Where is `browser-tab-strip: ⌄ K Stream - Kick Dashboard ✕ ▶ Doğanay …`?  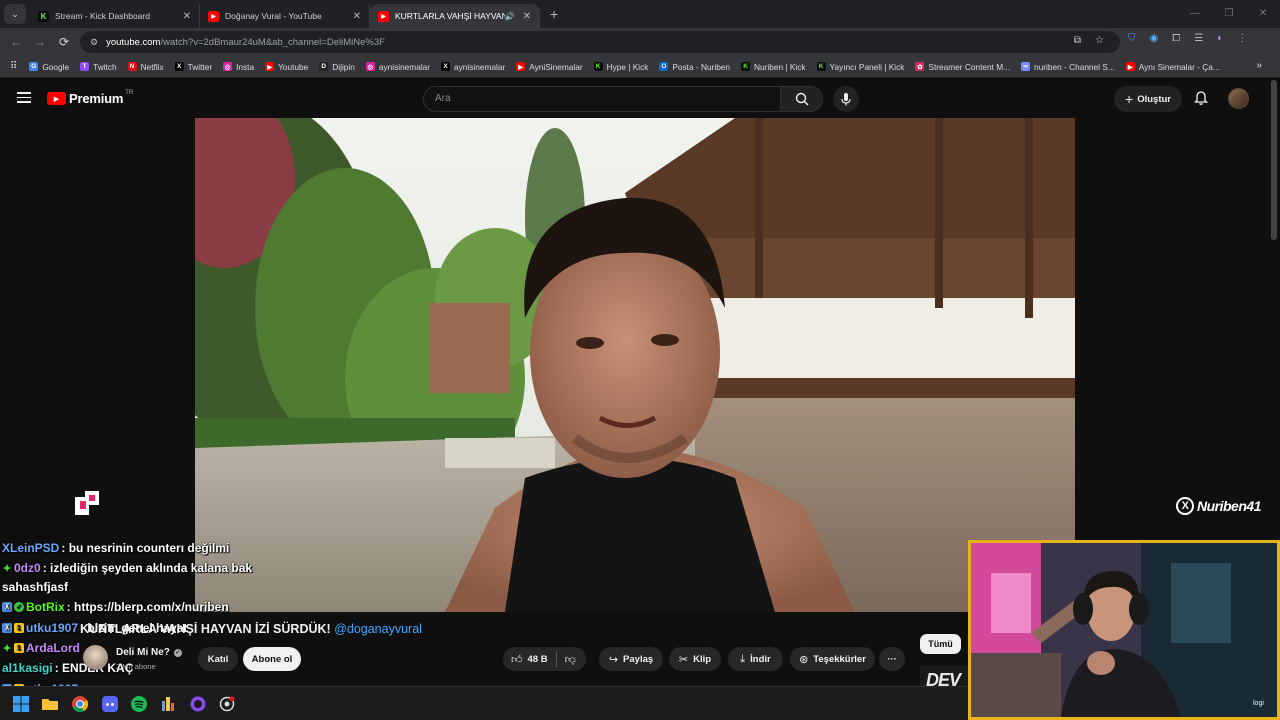 browser-tab-strip: ⌄ K Stream - Kick Dashboard ✕ ▶ Doğanay … is located at coordinates (640, 14).